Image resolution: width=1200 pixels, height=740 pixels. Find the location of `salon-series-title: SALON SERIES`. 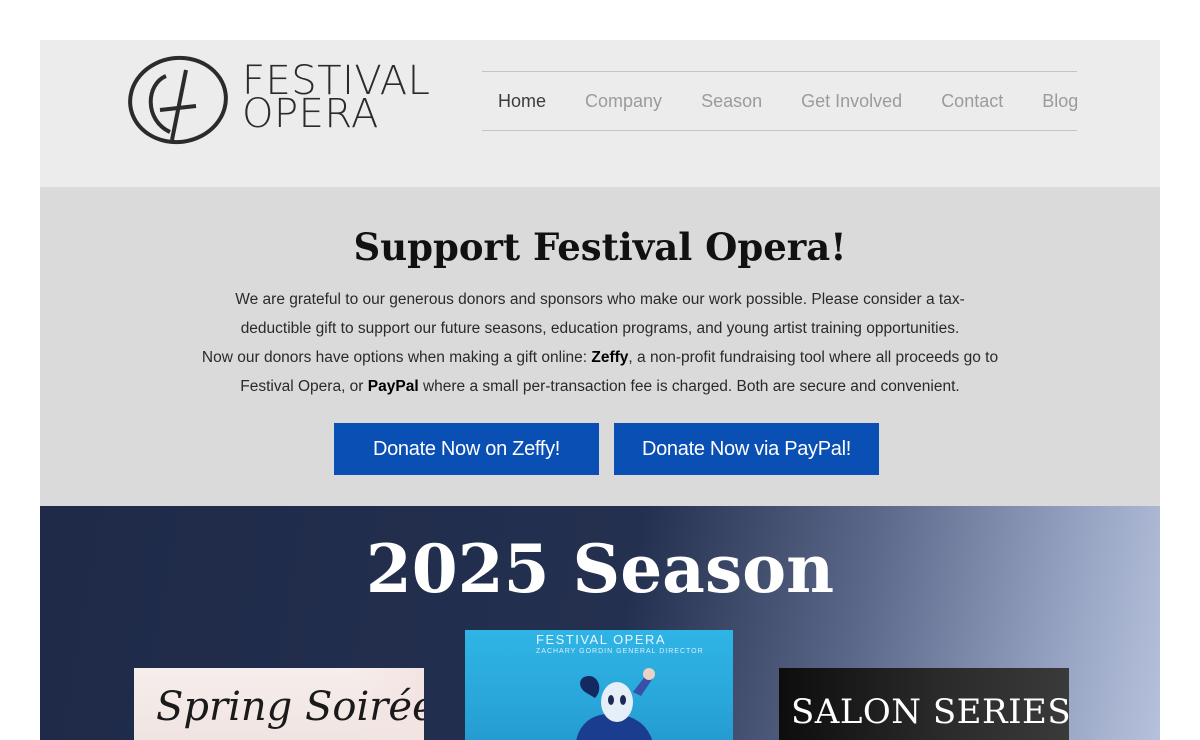

salon-series-title: SALON SERIES is located at coordinates (930, 712).